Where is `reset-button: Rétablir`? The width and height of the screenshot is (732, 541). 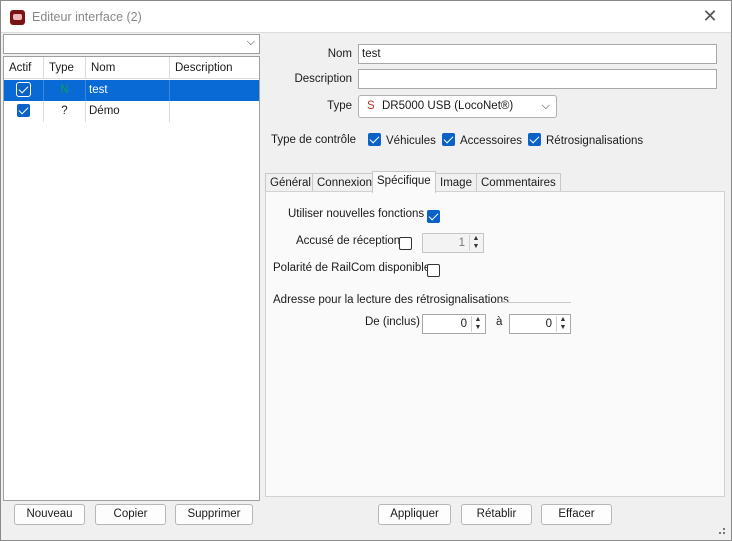
reset-button: Rétablir is located at coordinates (496, 514).